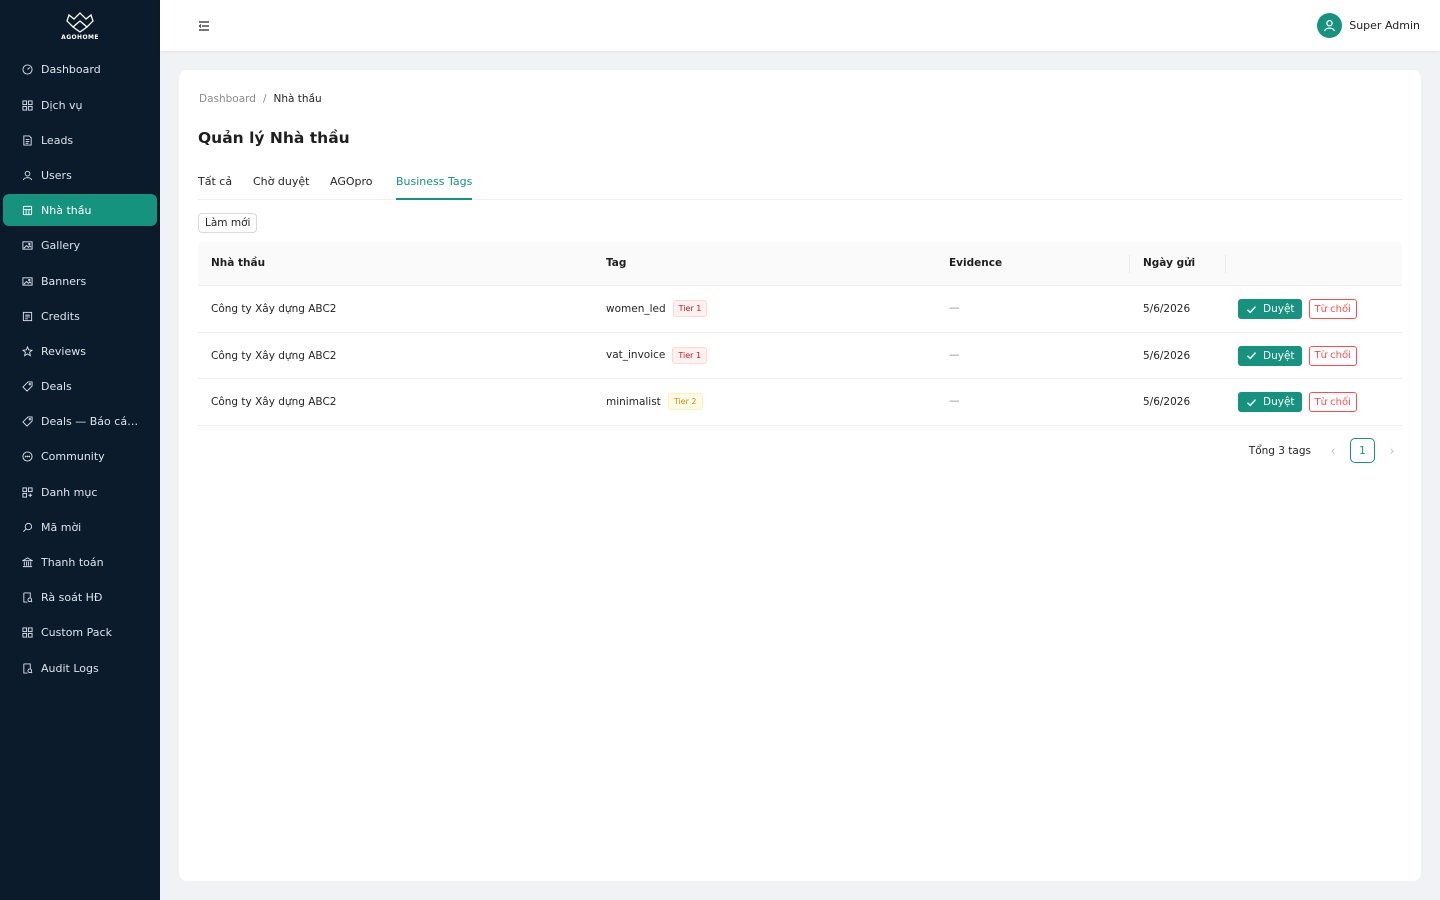 The image size is (1440, 900). I want to click on refresh-button: Làm mới, so click(228, 223).